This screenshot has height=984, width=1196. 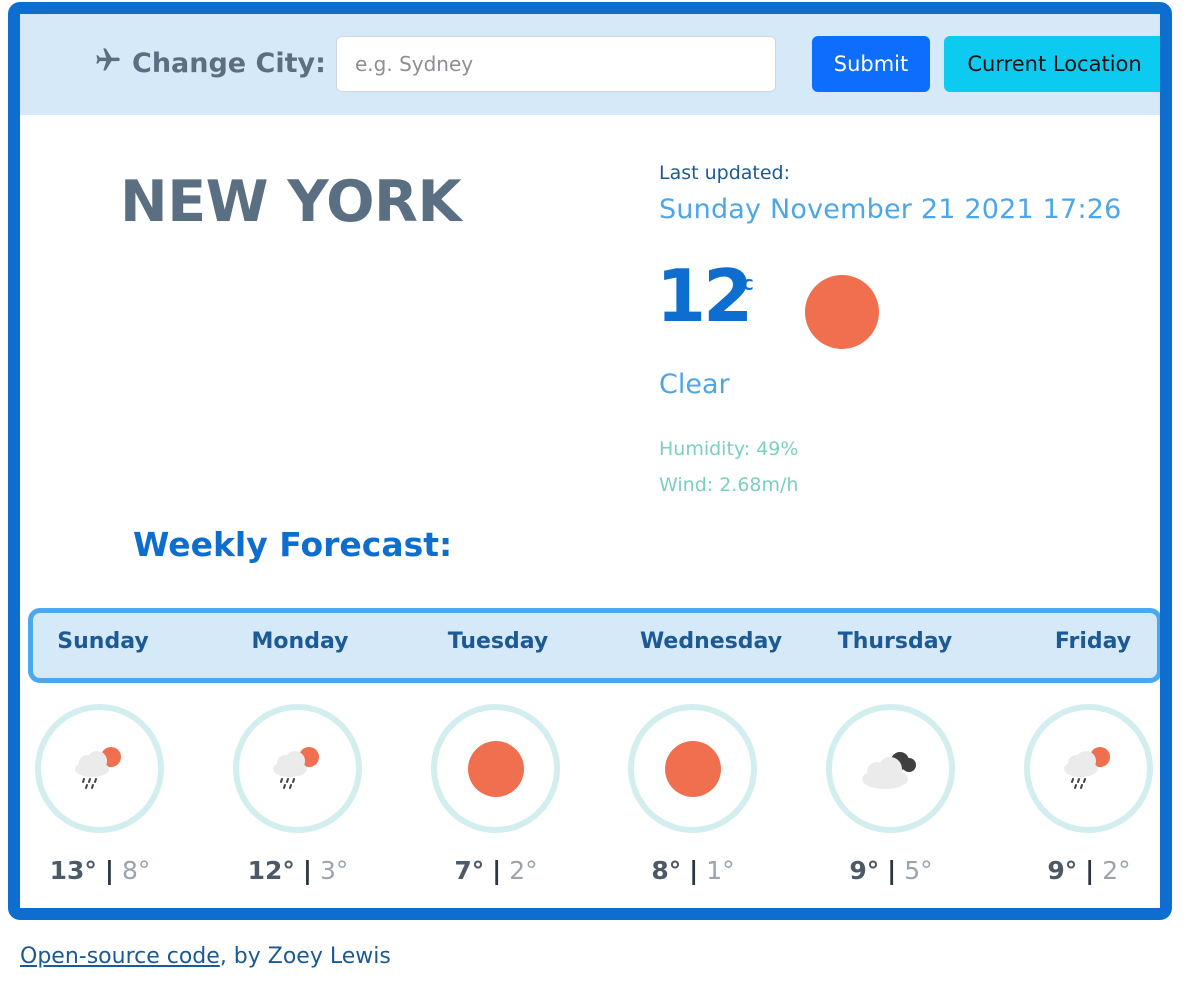 What do you see at coordinates (720, 870) in the screenshot?
I see `forecast-low: 1°` at bounding box center [720, 870].